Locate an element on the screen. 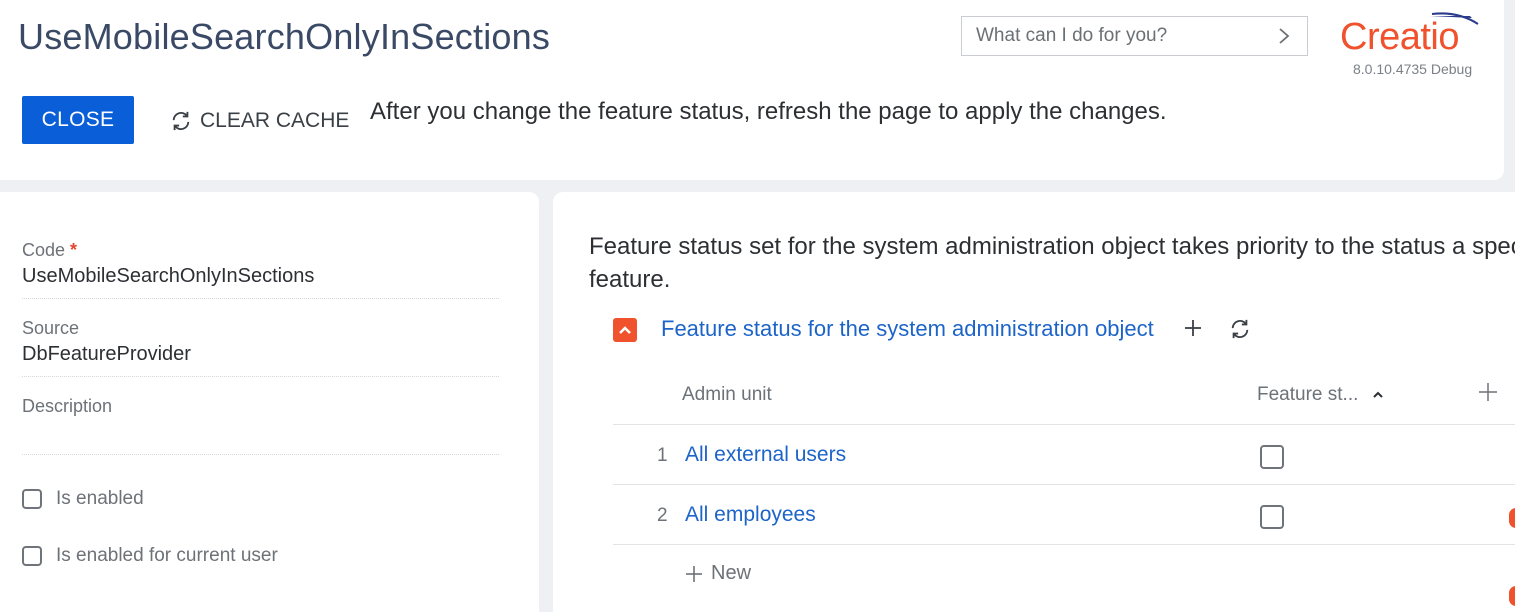 The image size is (1515, 612). admin-unit-link: All employees is located at coordinates (750, 515).